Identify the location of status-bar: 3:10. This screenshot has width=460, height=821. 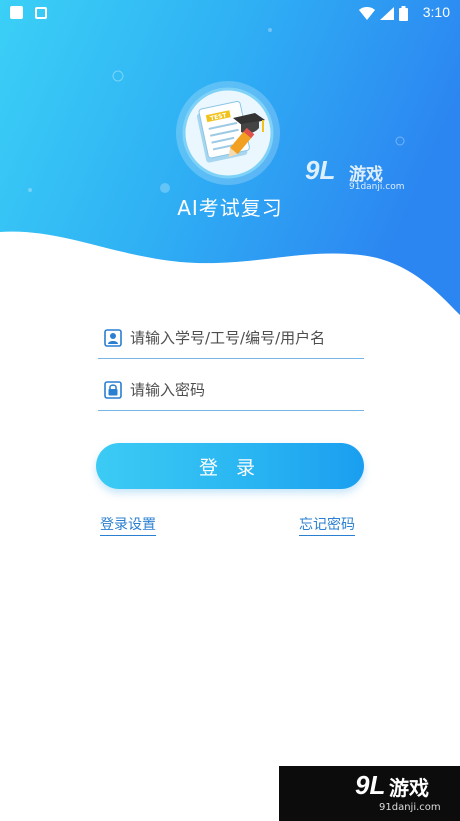
(230, 13).